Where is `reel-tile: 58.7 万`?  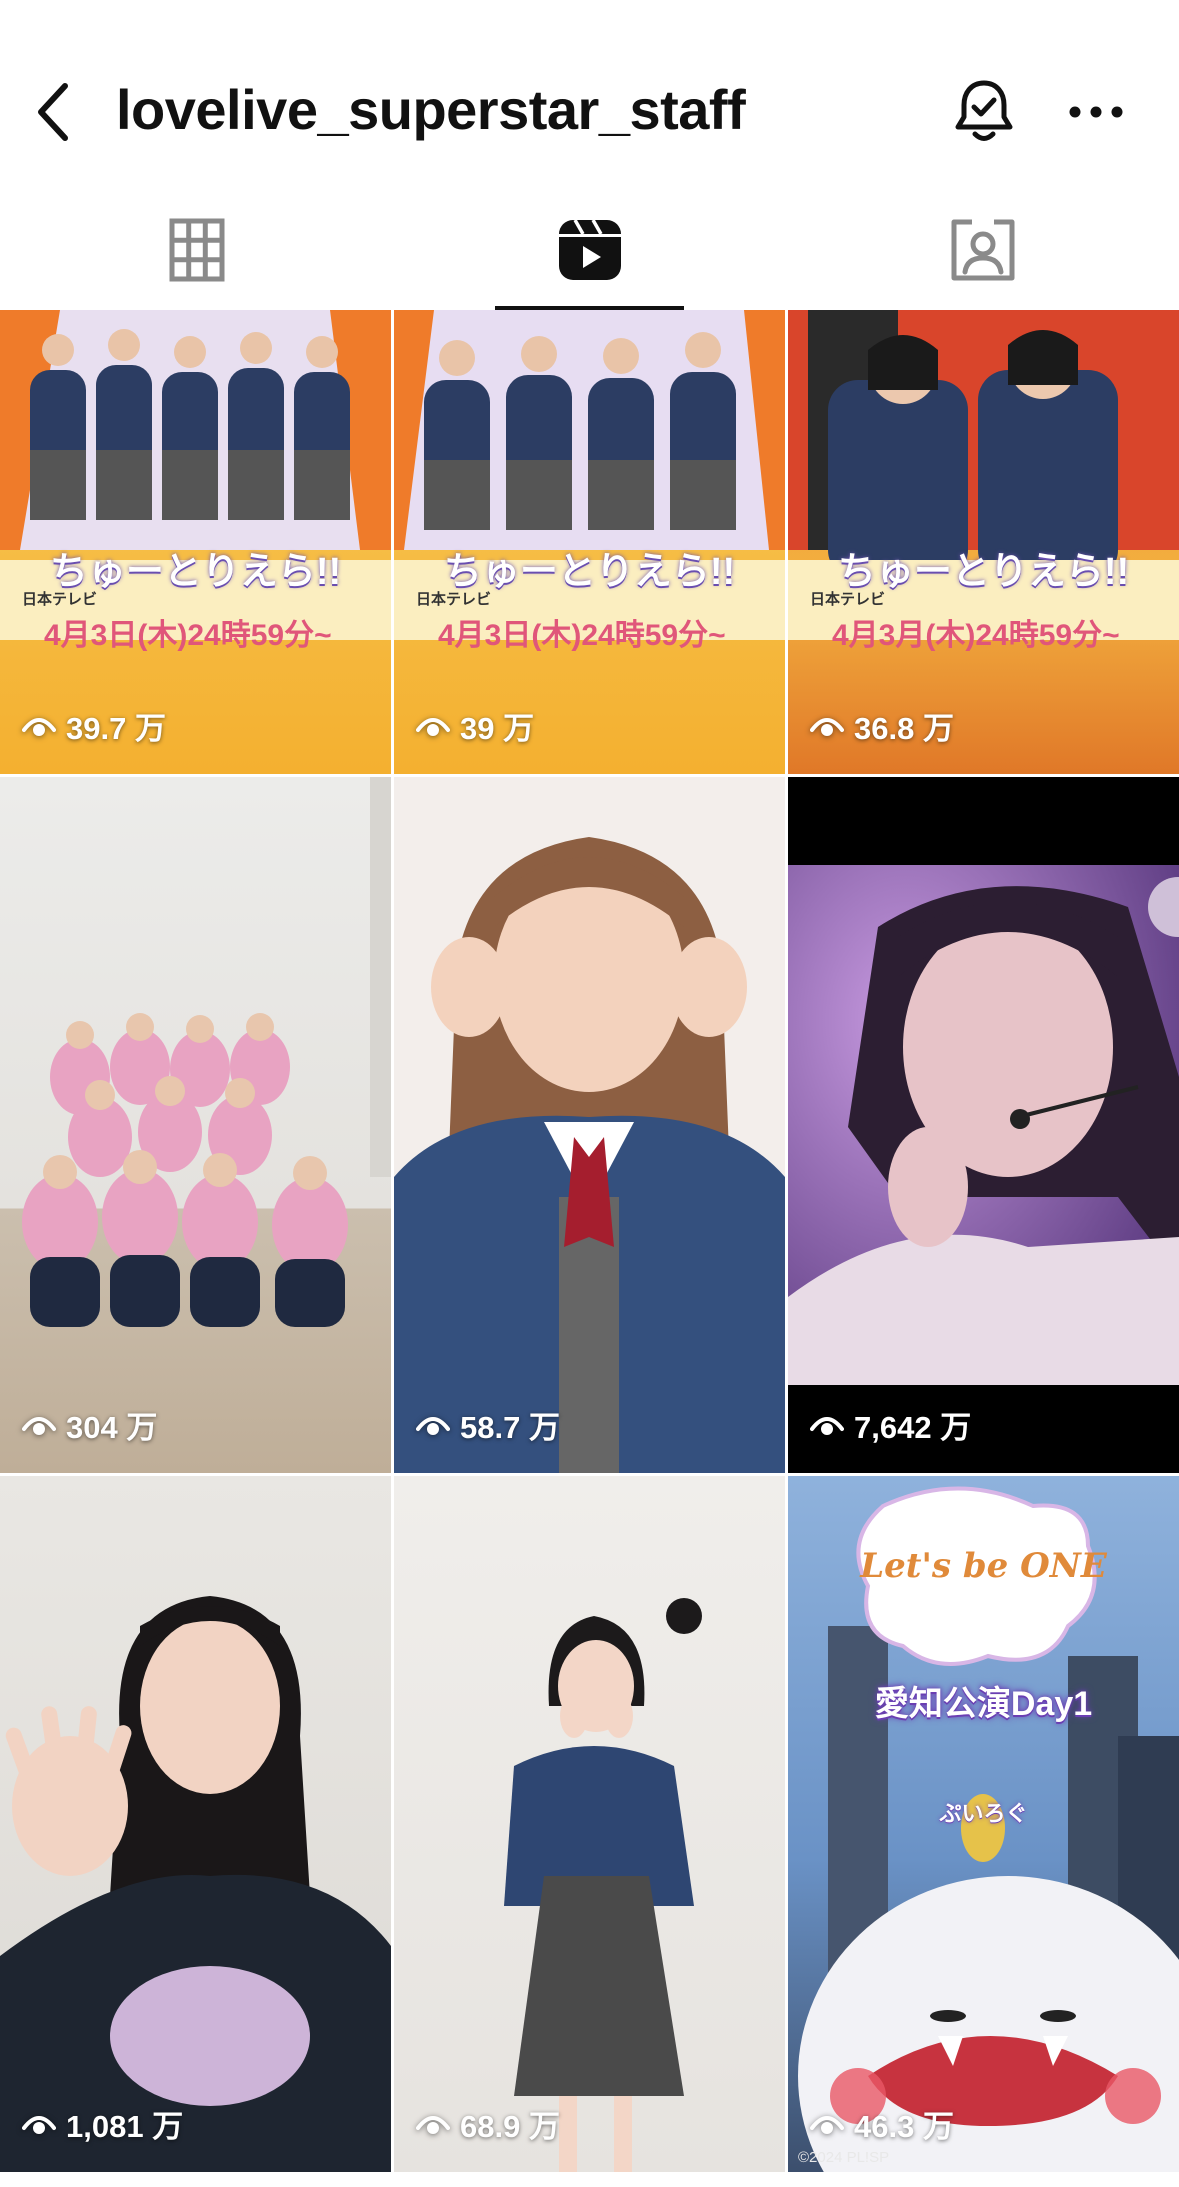
reel-tile: 58.7 万 is located at coordinates (589, 1125).